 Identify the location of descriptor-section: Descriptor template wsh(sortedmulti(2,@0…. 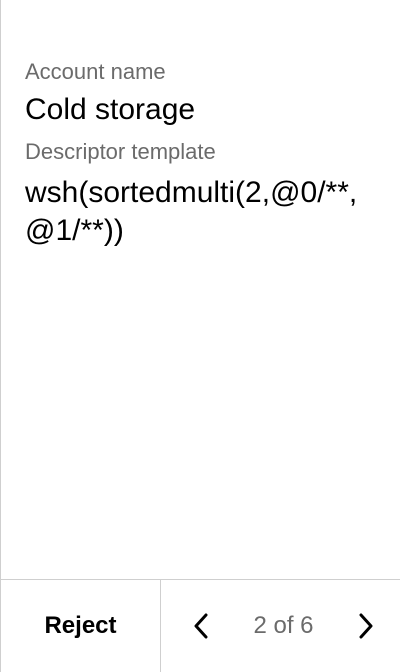
(200, 194).